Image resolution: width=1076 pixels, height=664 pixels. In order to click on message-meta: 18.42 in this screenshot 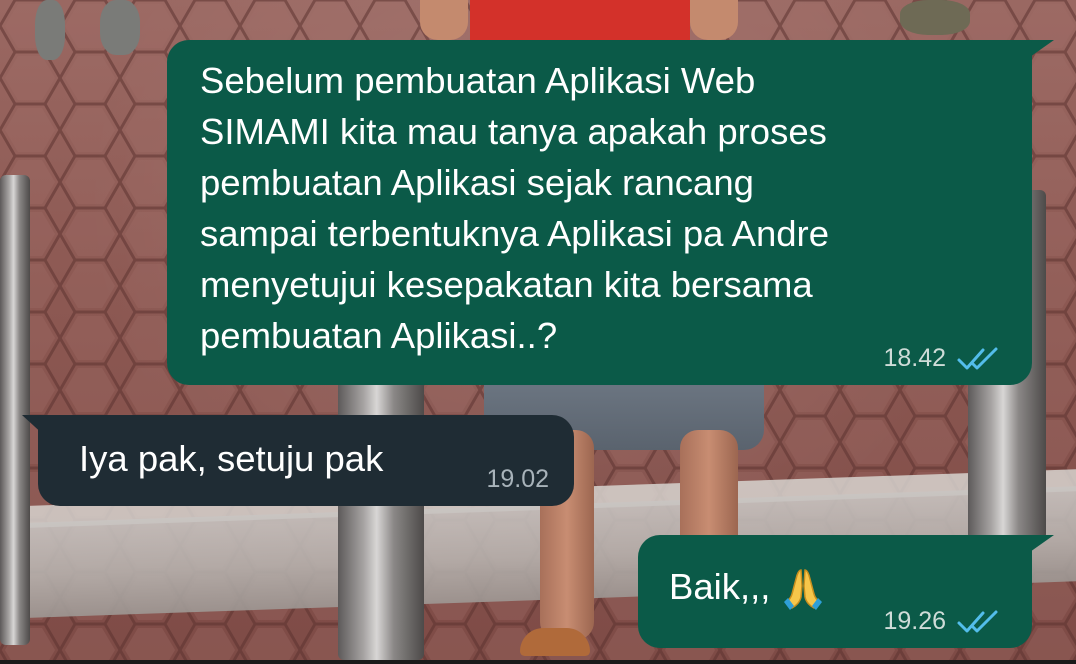, I will do `click(942, 358)`.